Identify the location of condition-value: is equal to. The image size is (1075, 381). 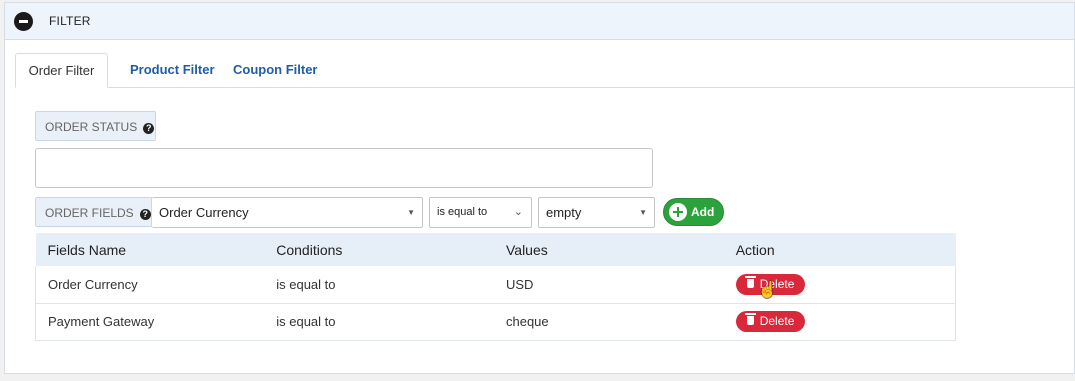
(462, 212).